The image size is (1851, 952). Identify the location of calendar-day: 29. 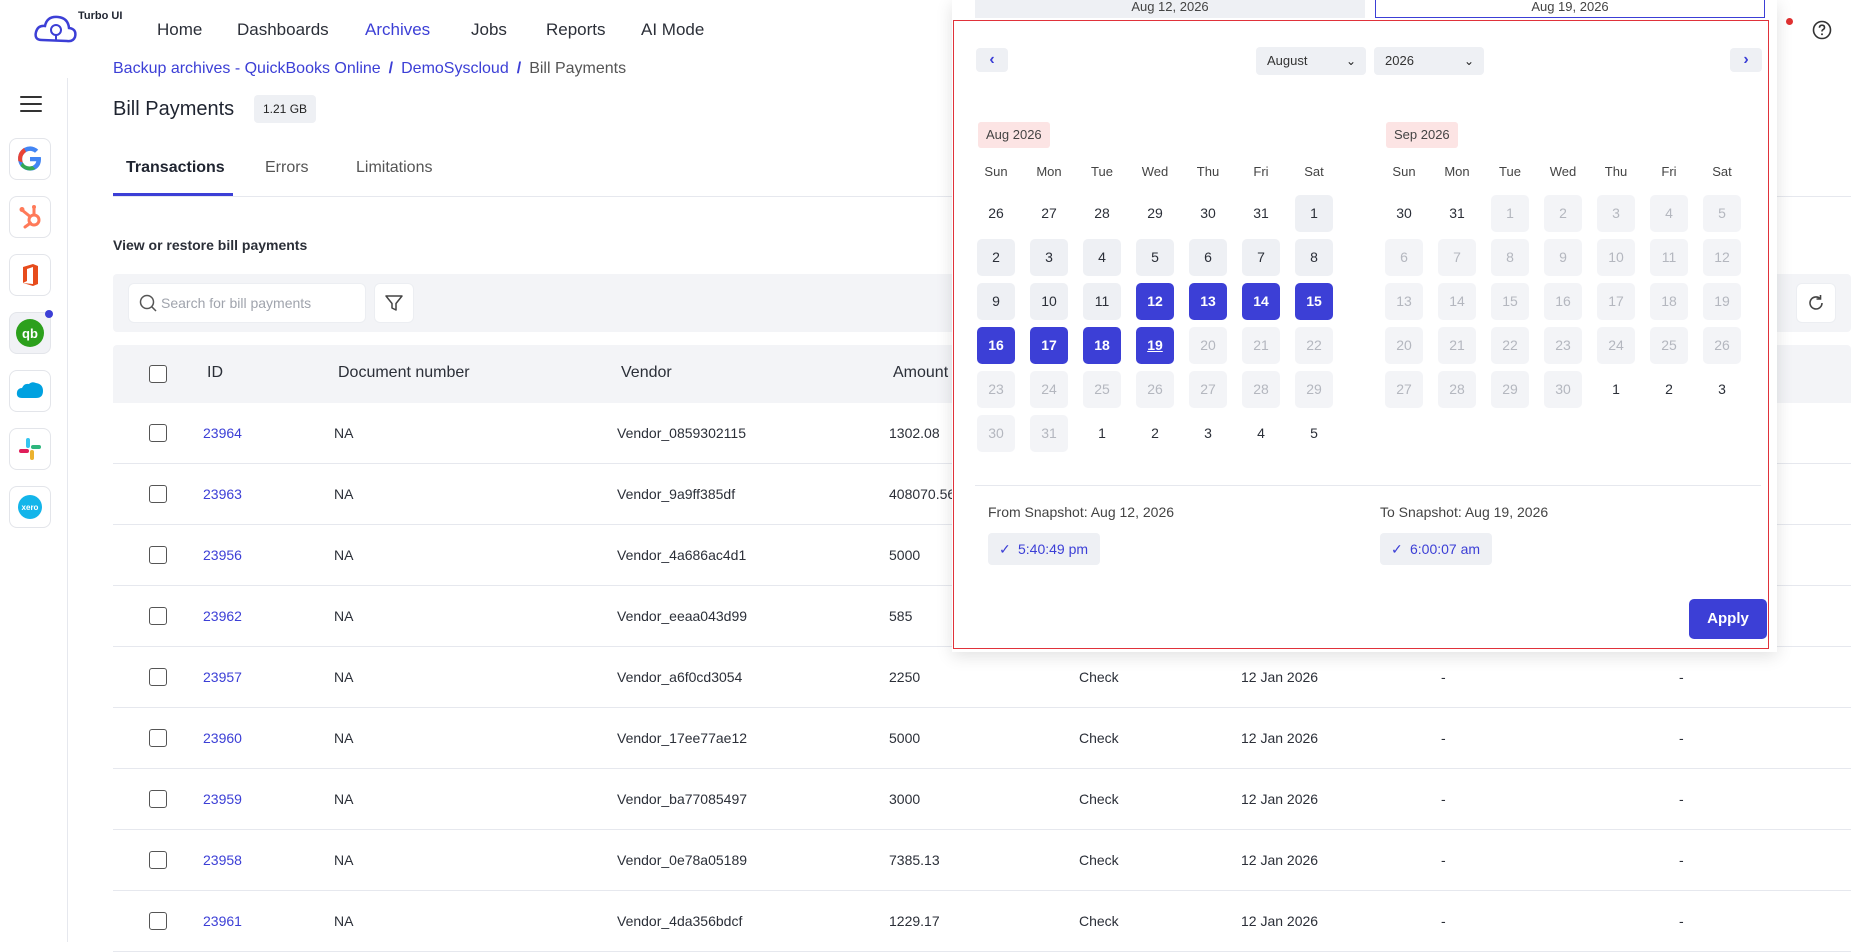
(1155, 213).